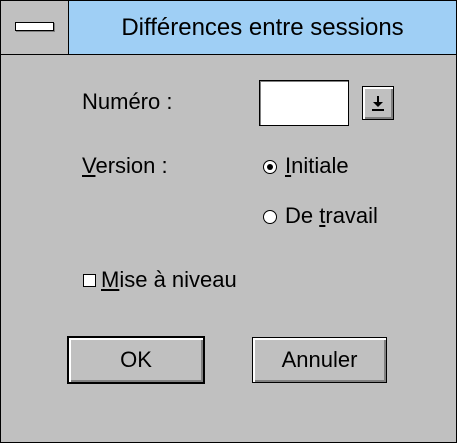  I want to click on radio-selected-dot, so click(270, 167).